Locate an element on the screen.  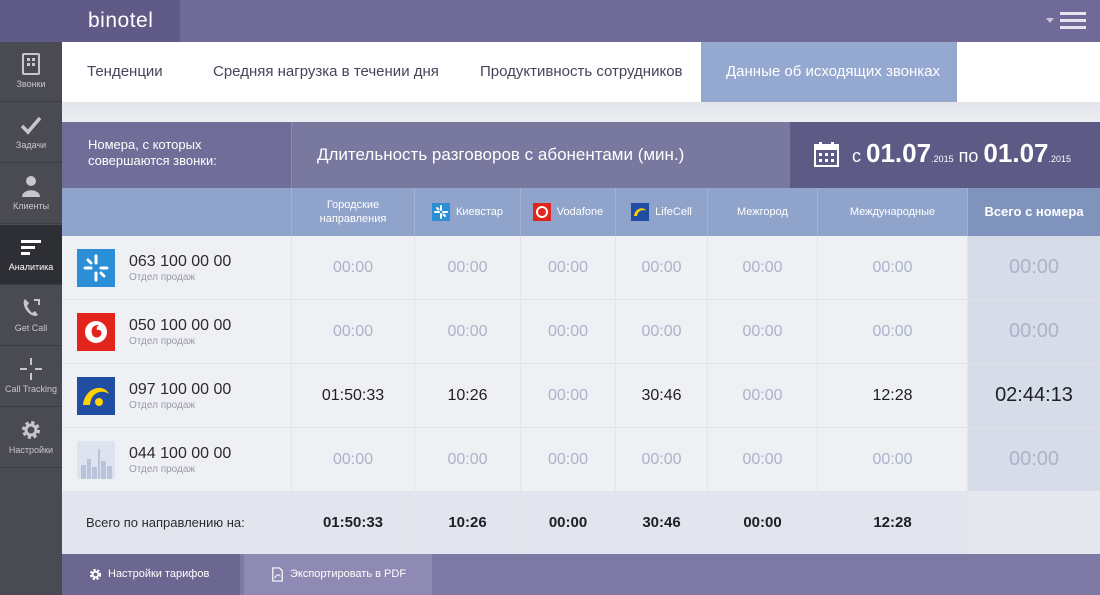
menu-caret-icon is located at coordinates (1050, 20).